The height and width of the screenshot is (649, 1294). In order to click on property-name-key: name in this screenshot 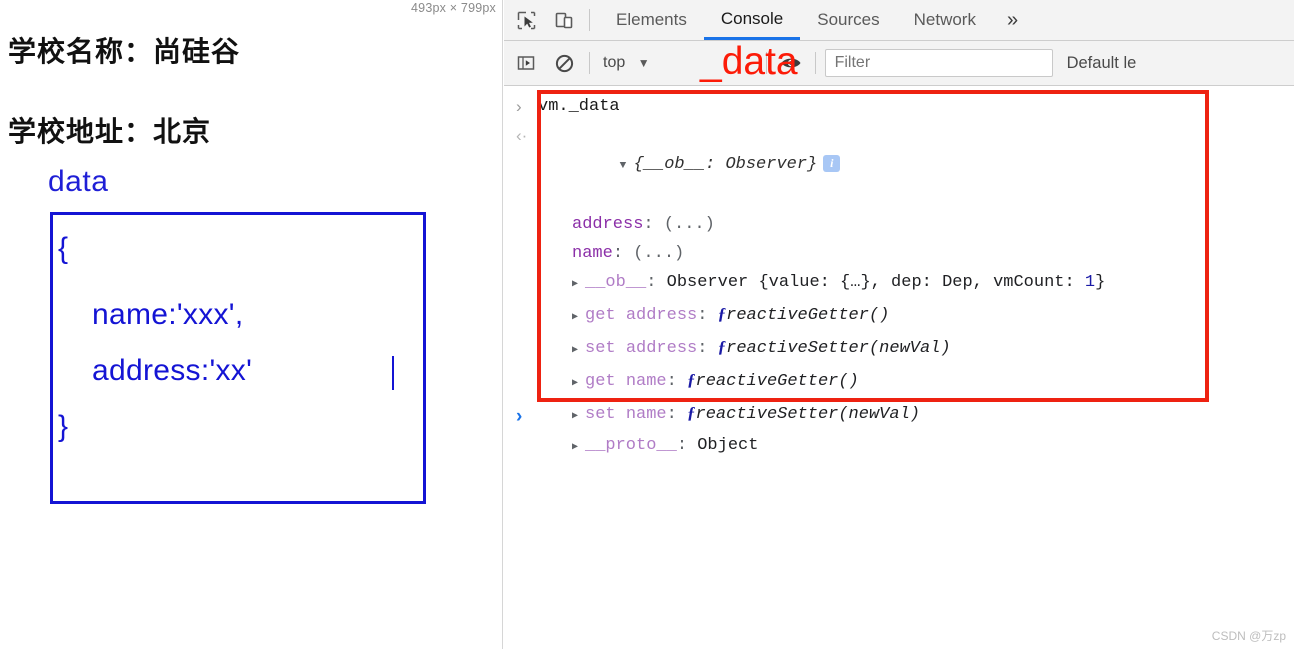, I will do `click(592, 253)`.